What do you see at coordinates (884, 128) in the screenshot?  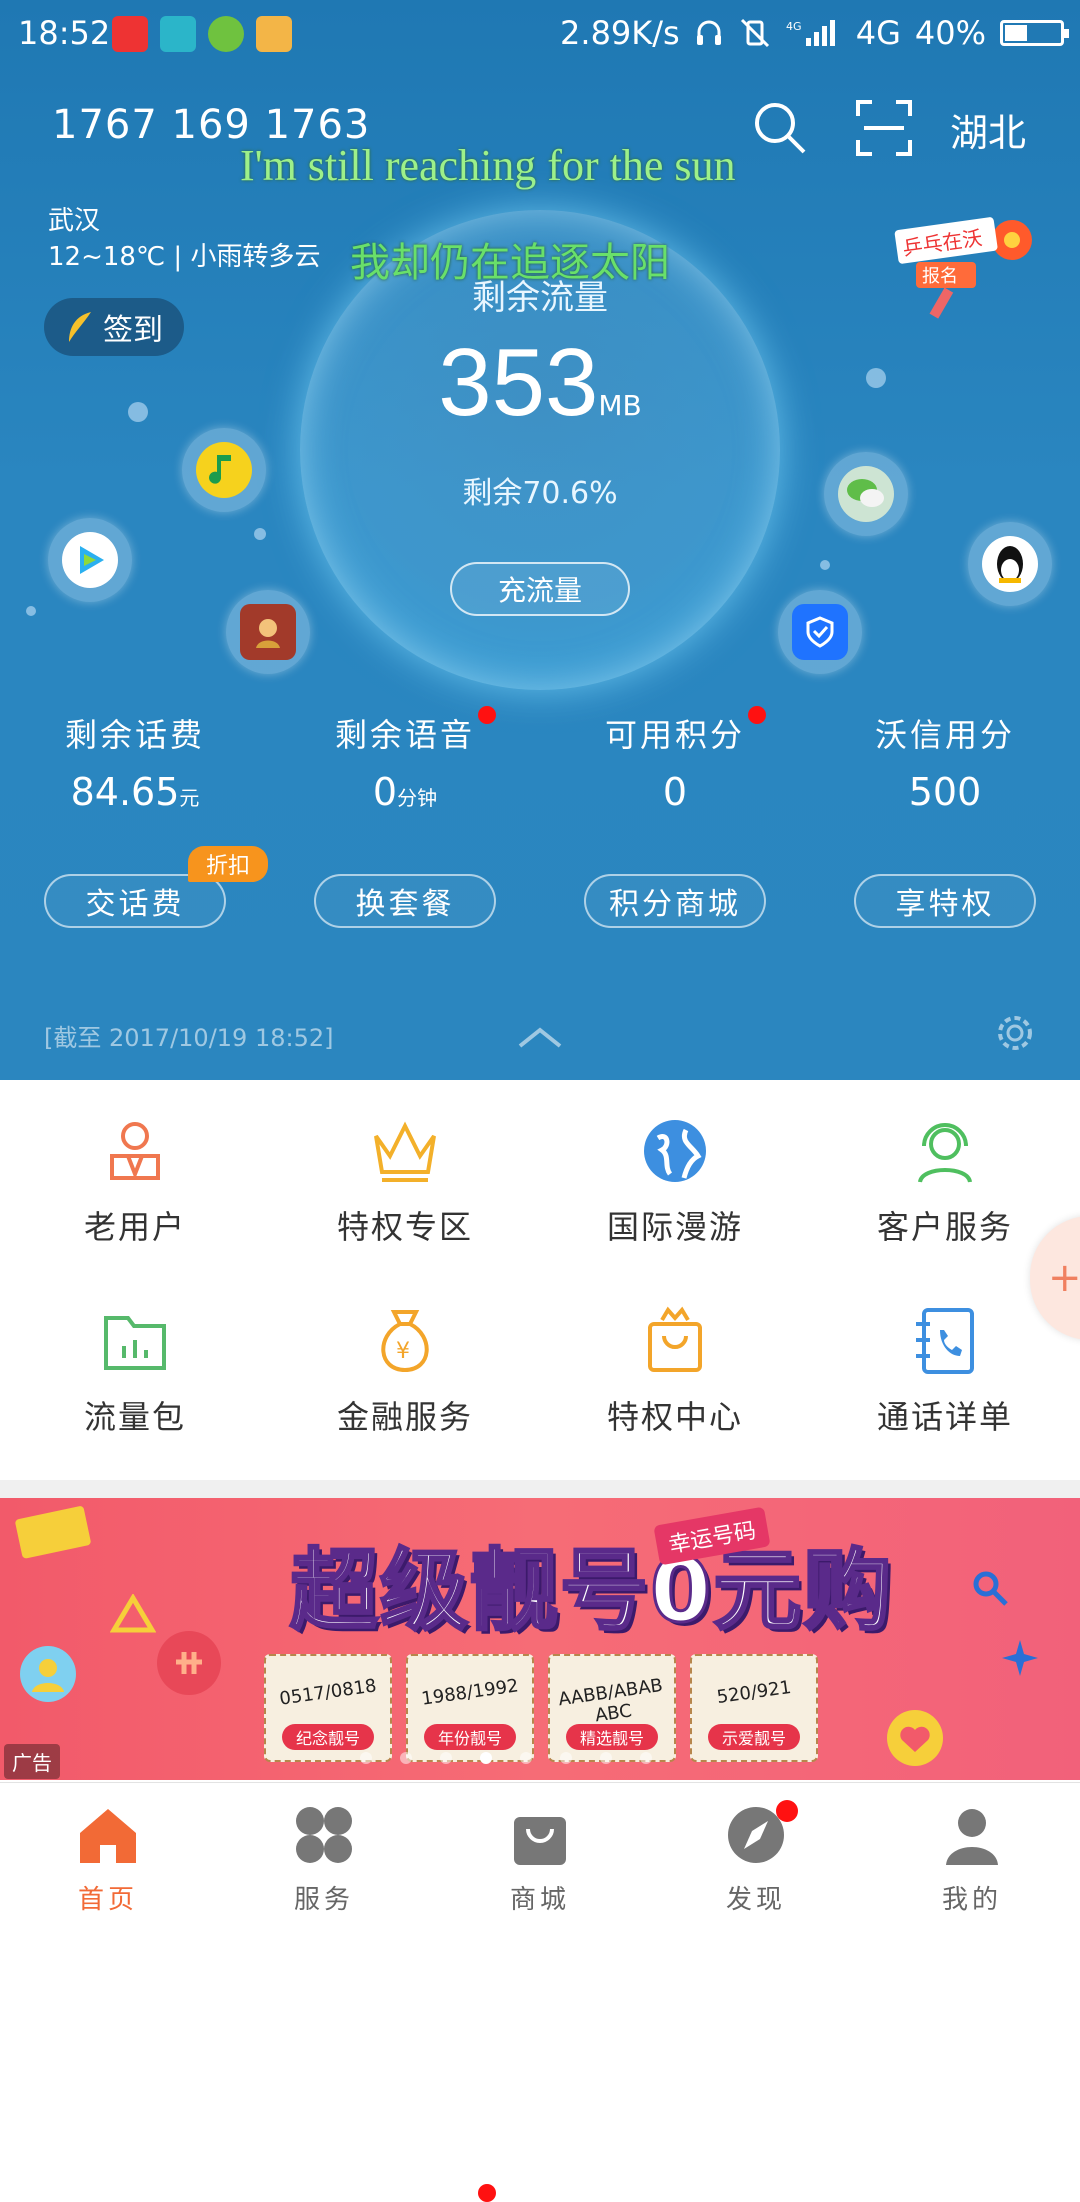 I see `scan-icon` at bounding box center [884, 128].